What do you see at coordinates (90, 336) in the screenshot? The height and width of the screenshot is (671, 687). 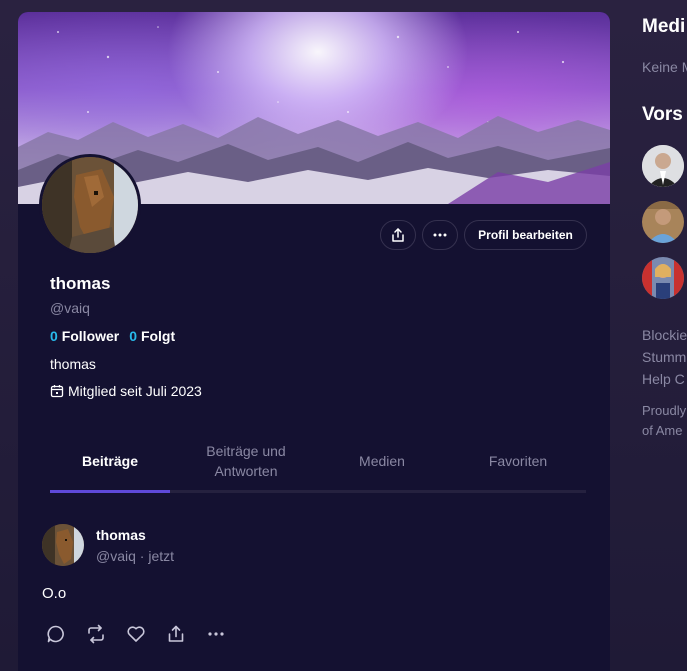 I see `followers-label: Follower` at bounding box center [90, 336].